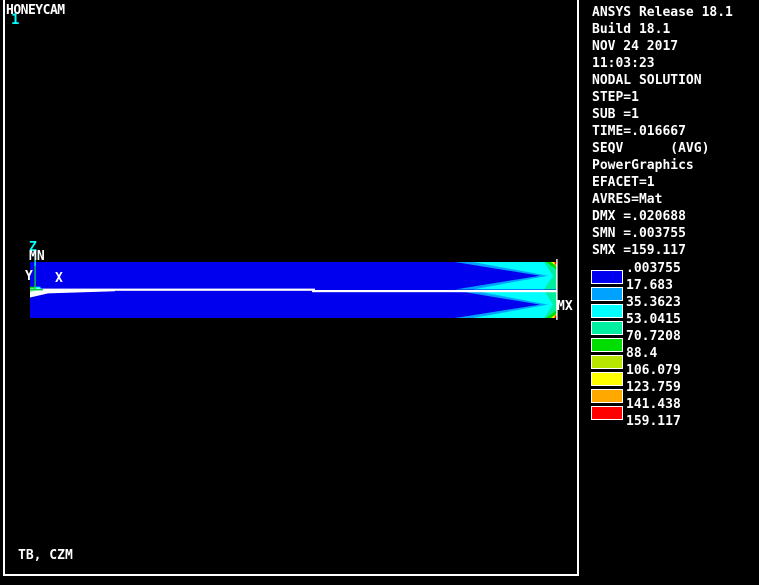  I want to click on plot-title: TB, CZM, so click(45, 555).